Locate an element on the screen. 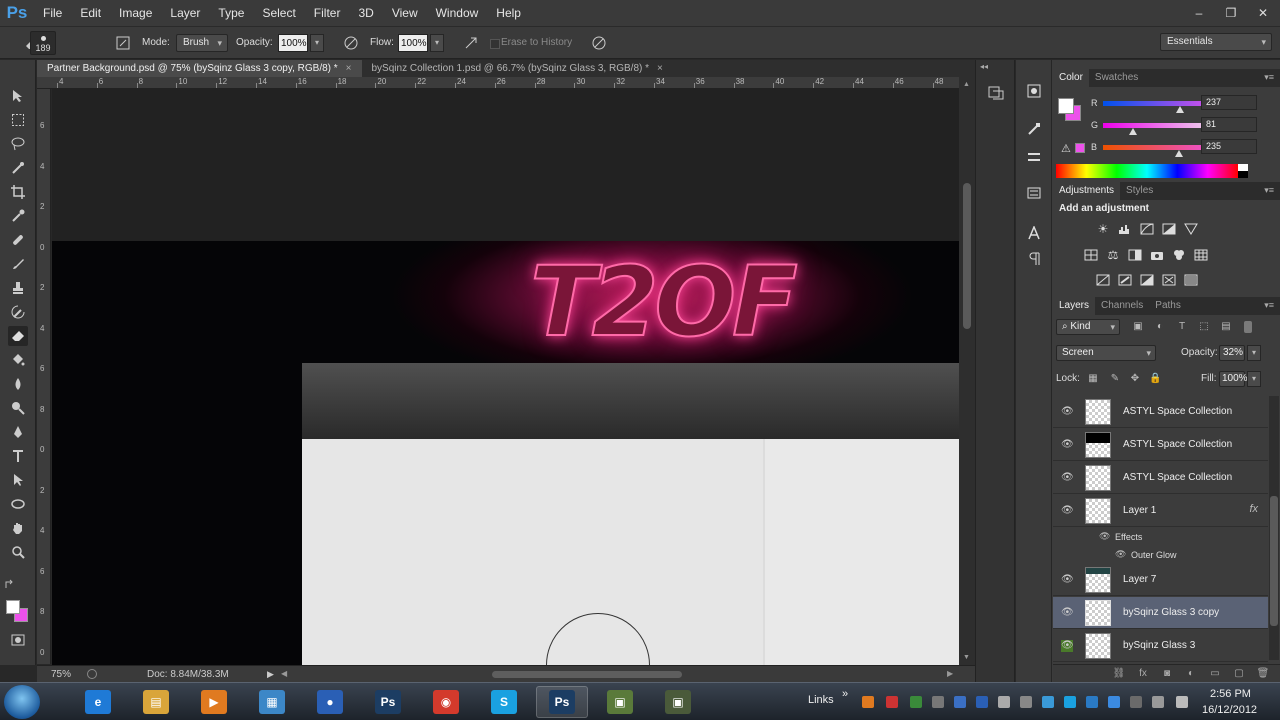 This screenshot has width=1280, height=720. add-style-icon: fx is located at coordinates (1143, 674).